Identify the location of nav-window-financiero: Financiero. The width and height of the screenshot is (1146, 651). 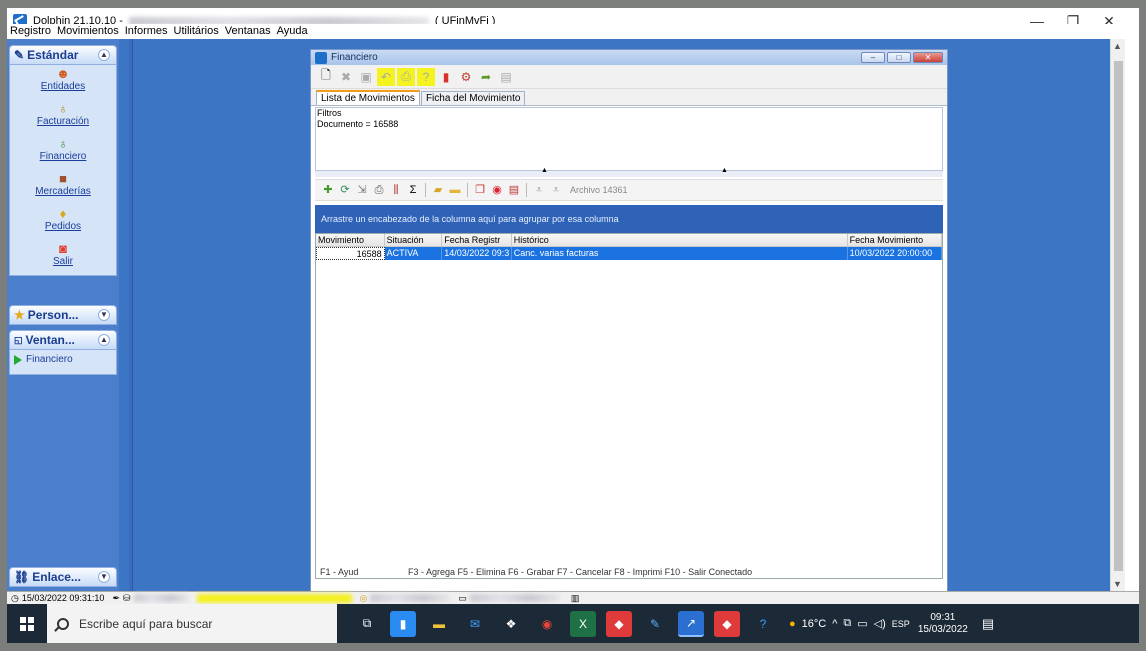
(63, 359).